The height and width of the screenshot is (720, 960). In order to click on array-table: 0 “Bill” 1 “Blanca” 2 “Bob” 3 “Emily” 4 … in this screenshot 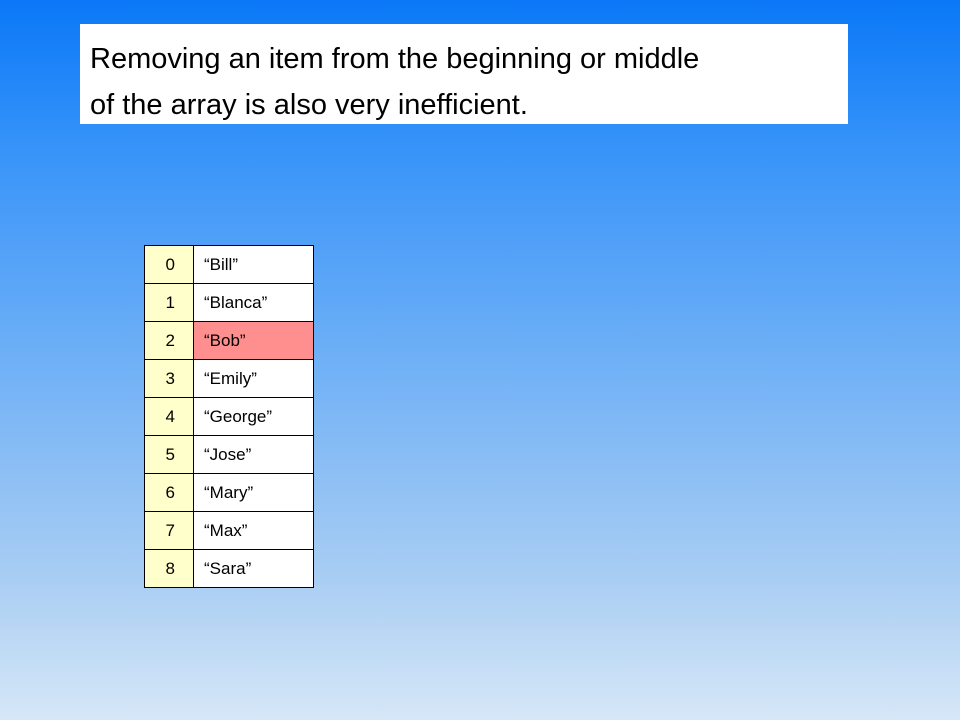, I will do `click(229, 416)`.